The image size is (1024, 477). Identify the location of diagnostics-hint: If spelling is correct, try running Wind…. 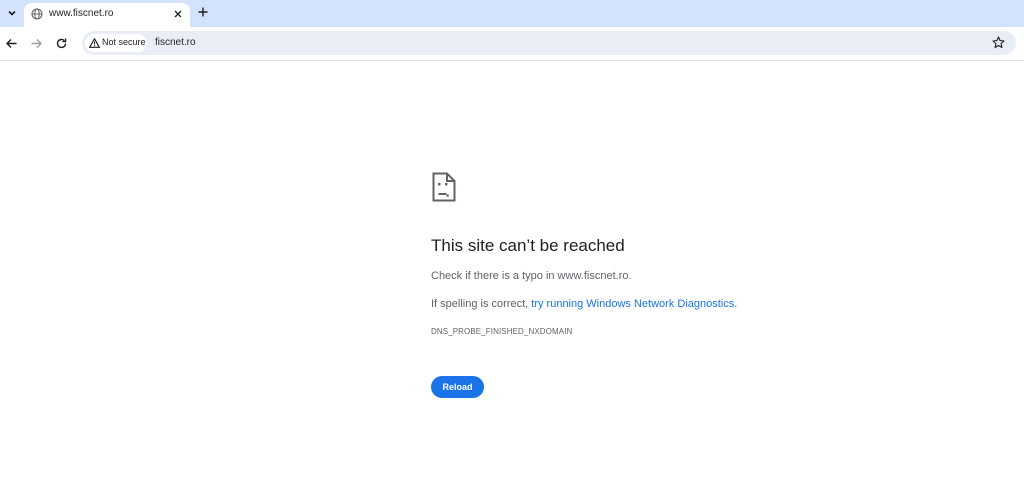
(584, 304).